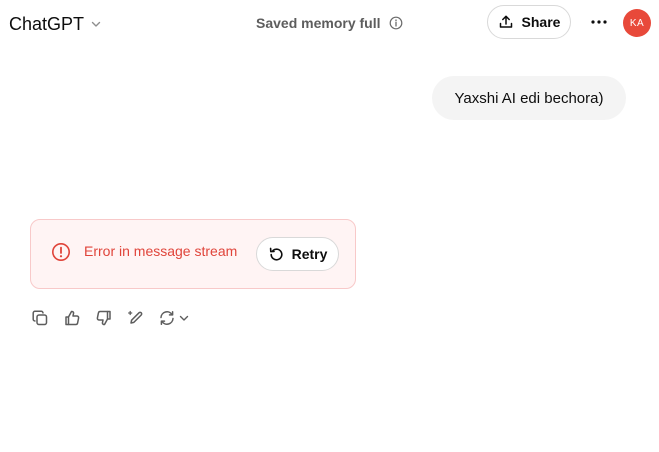  I want to click on alert-circle-icon, so click(61, 252).